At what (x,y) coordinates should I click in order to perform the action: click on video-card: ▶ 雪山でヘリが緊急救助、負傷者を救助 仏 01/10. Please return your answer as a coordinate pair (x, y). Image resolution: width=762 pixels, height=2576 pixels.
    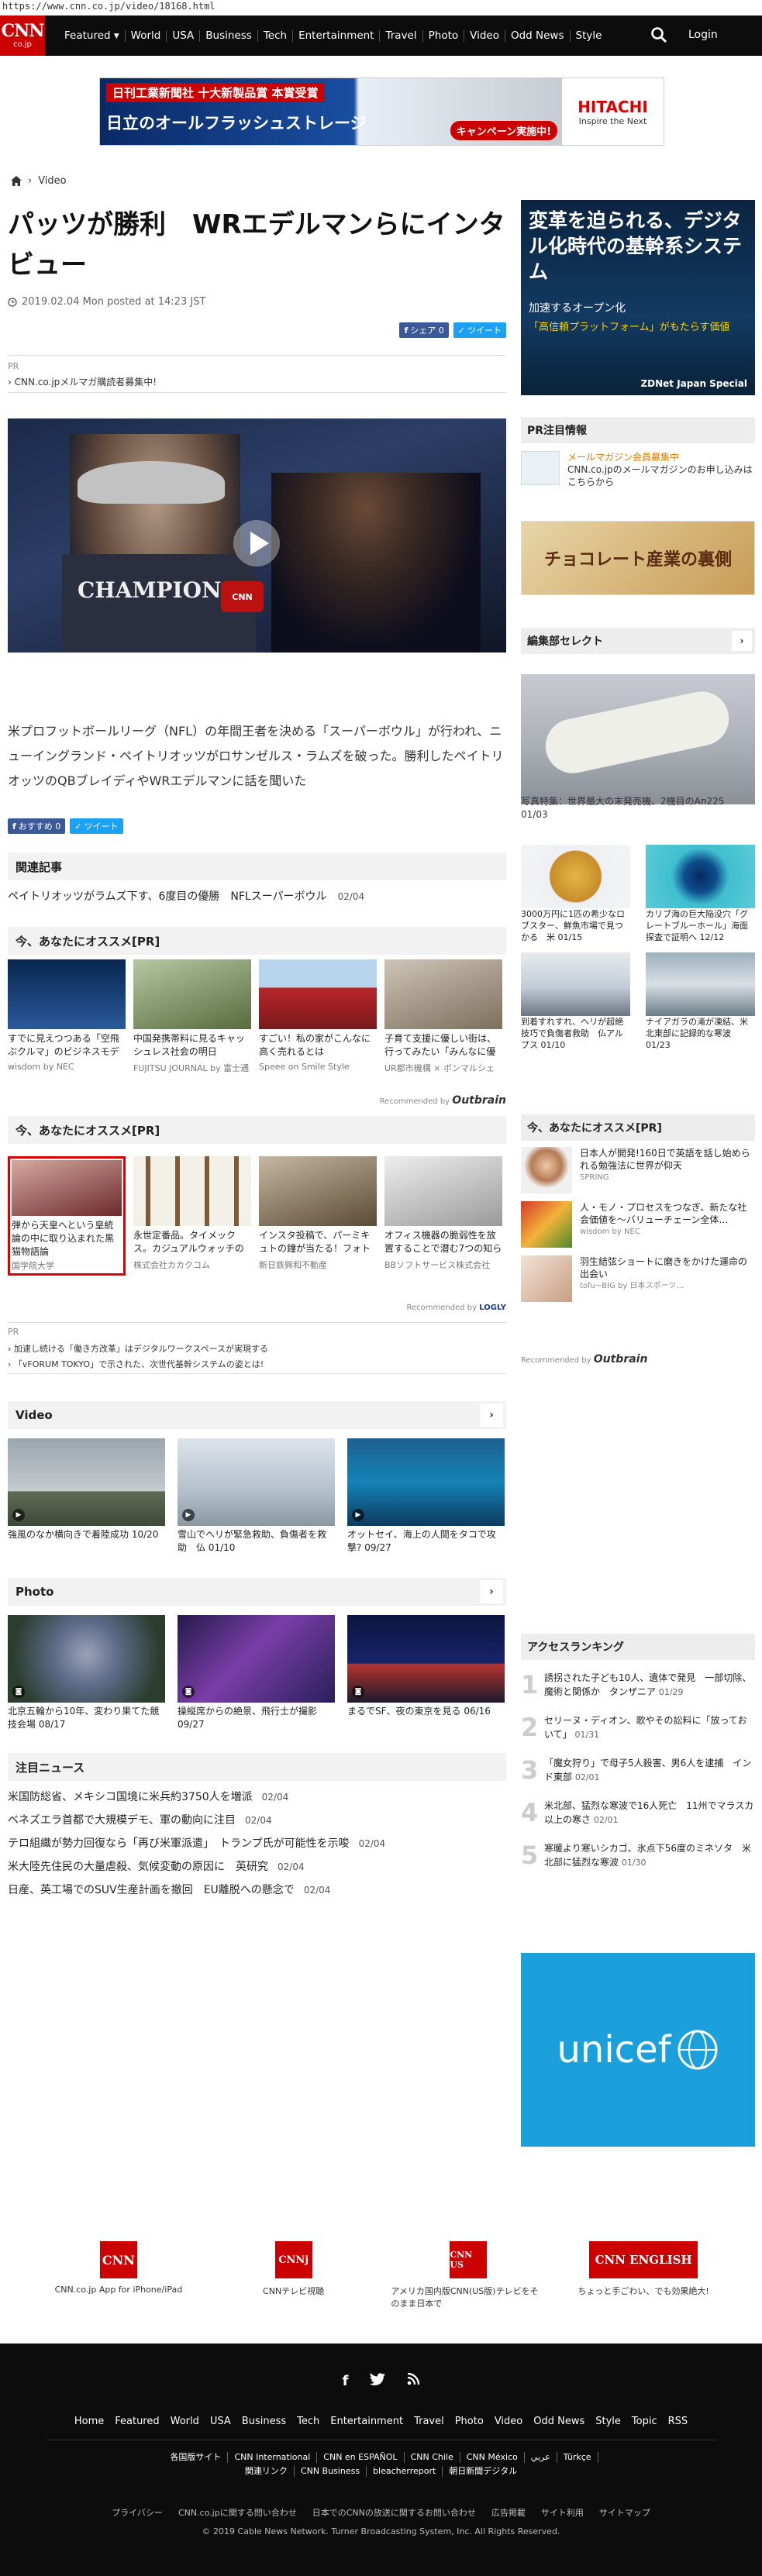
    Looking at the image, I should click on (256, 1496).